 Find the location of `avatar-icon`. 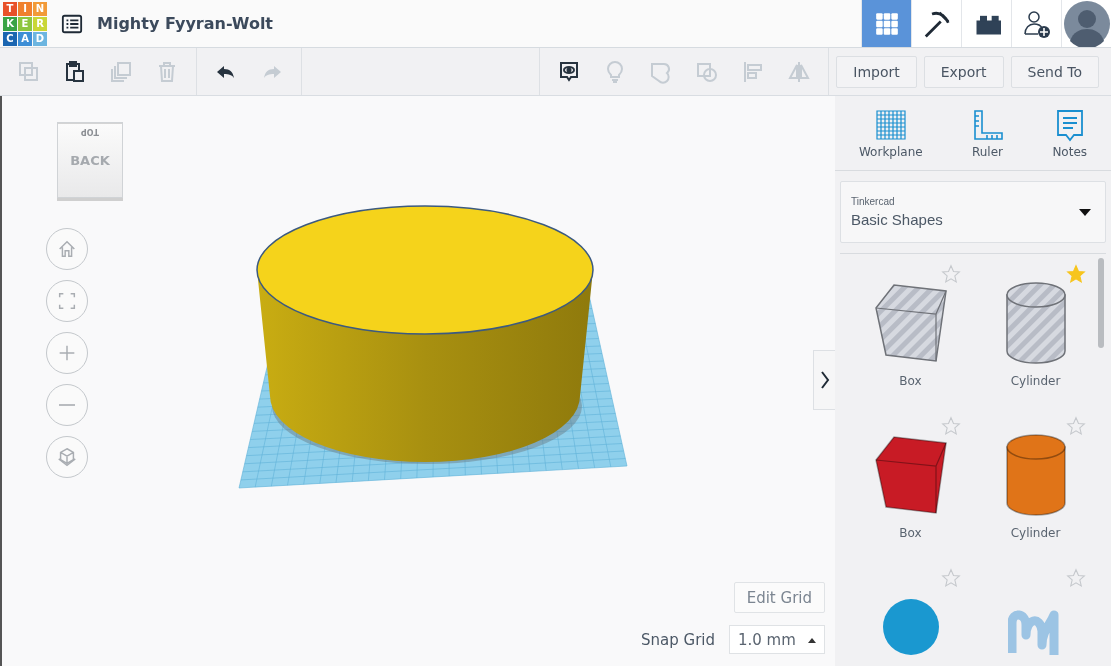

avatar-icon is located at coordinates (1086, 23).